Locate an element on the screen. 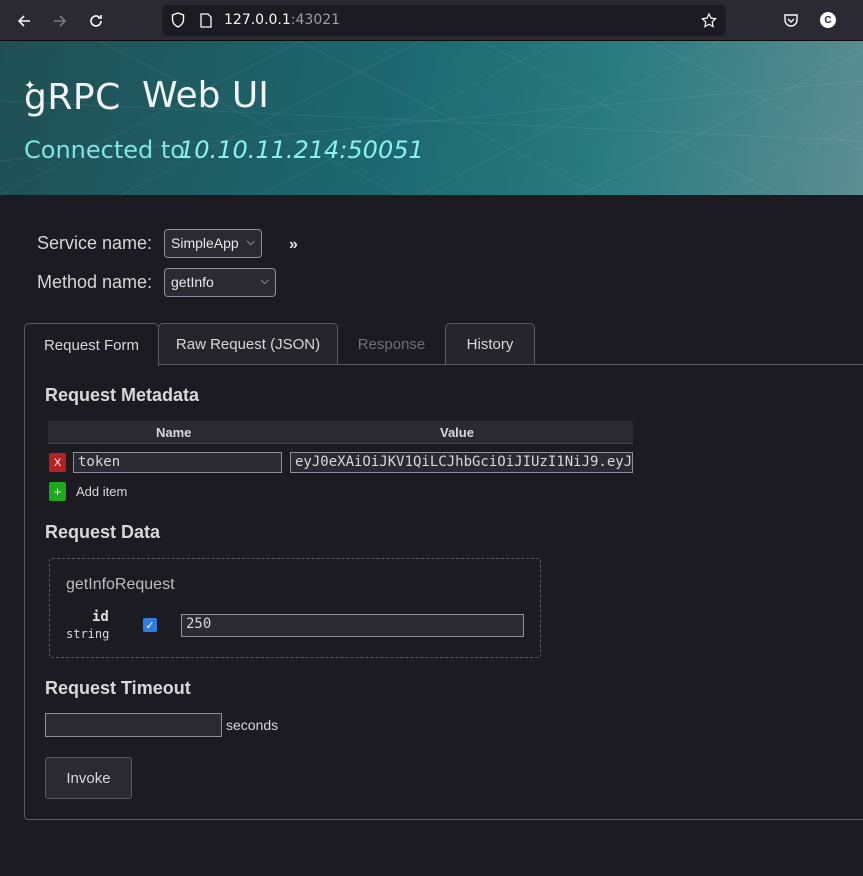 This screenshot has height=876, width=863. request-timeout-title: Request Timeout is located at coordinates (118, 688).